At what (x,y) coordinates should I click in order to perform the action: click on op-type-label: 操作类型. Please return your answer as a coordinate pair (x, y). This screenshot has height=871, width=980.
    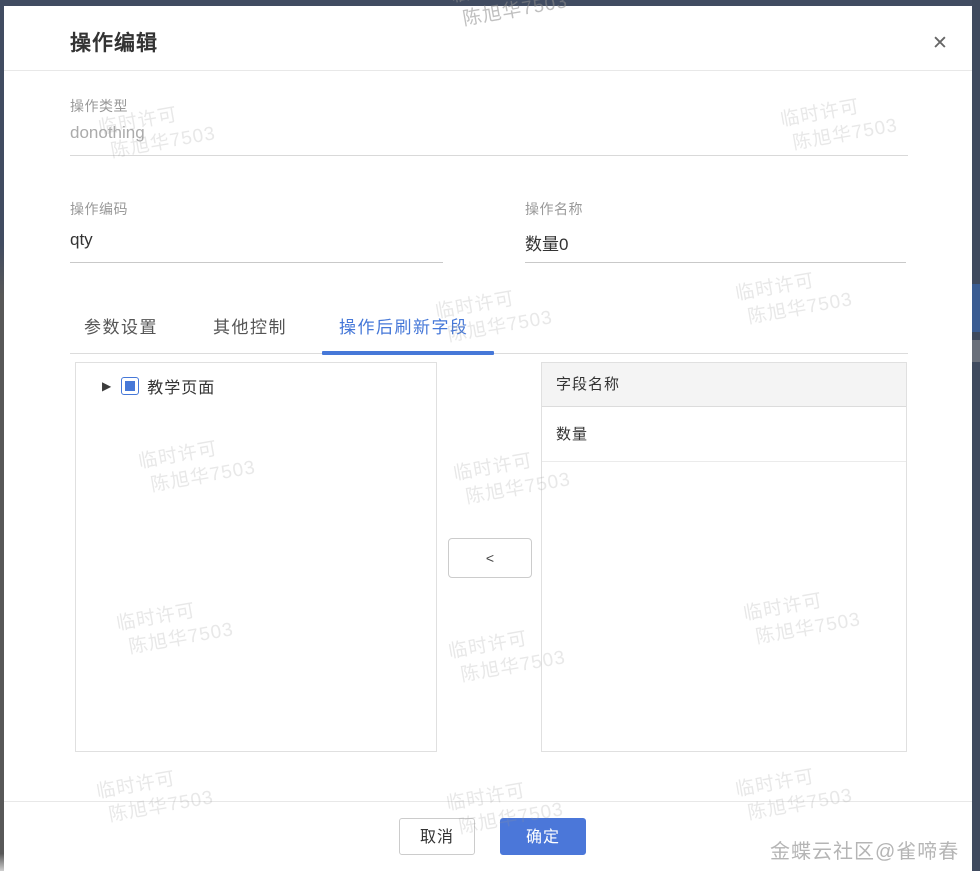
    Looking at the image, I should click on (99, 106).